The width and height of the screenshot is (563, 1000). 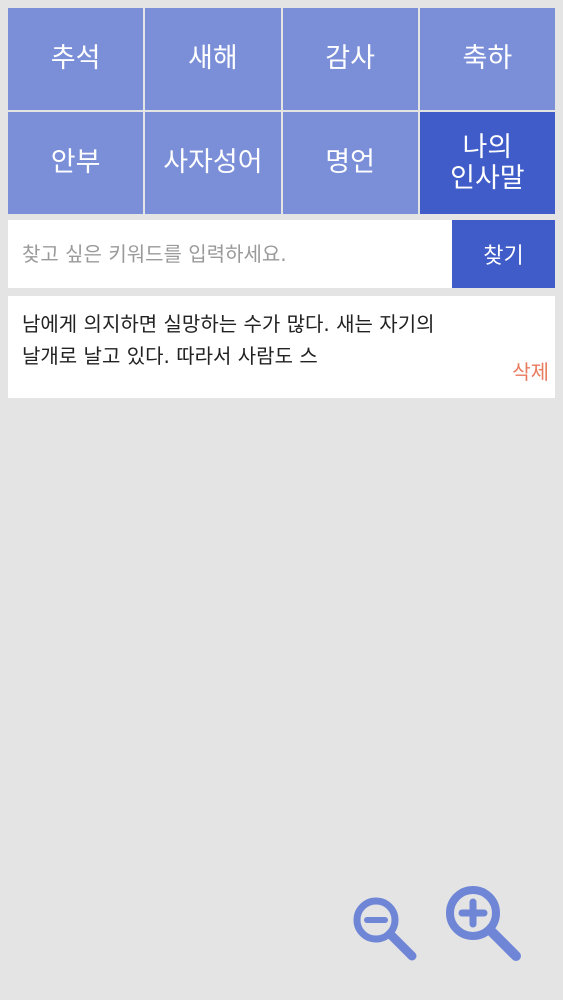 I want to click on search-button-label: 찾기, so click(x=503, y=256).